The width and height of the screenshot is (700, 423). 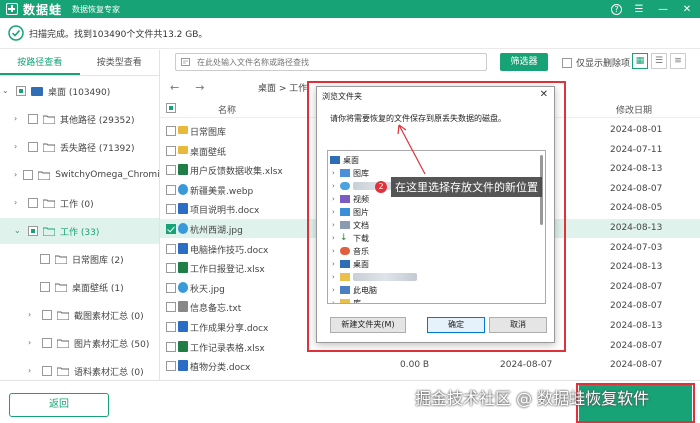 What do you see at coordinates (79, 147) in the screenshot?
I see `sidebar-item-lost-paths: › 丢失路径 (71392)` at bounding box center [79, 147].